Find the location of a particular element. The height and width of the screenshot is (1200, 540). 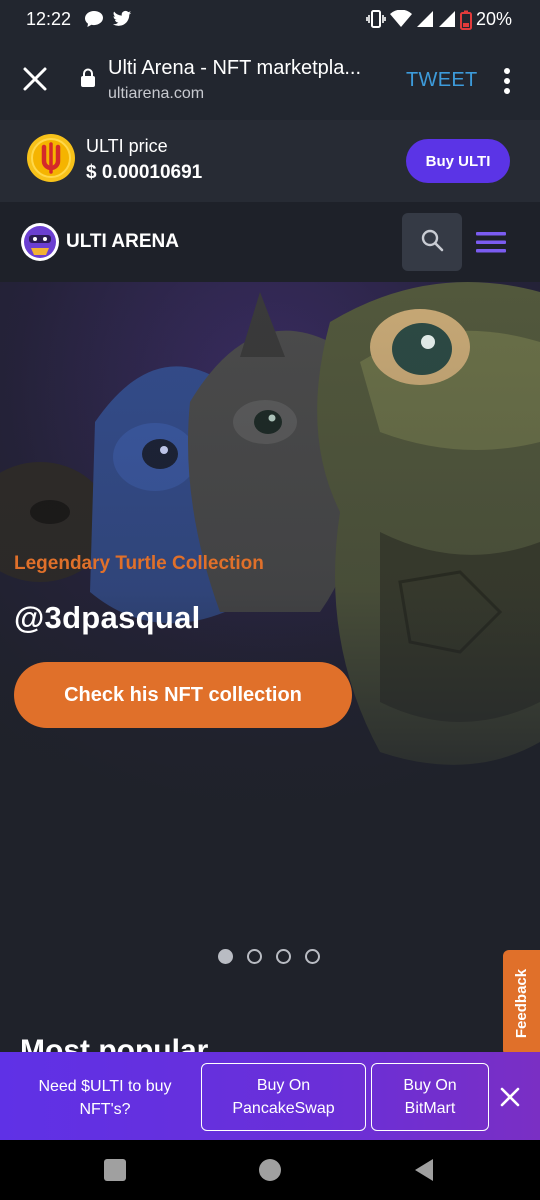

bitmart-label: Buy On BitMart is located at coordinates (430, 1097).